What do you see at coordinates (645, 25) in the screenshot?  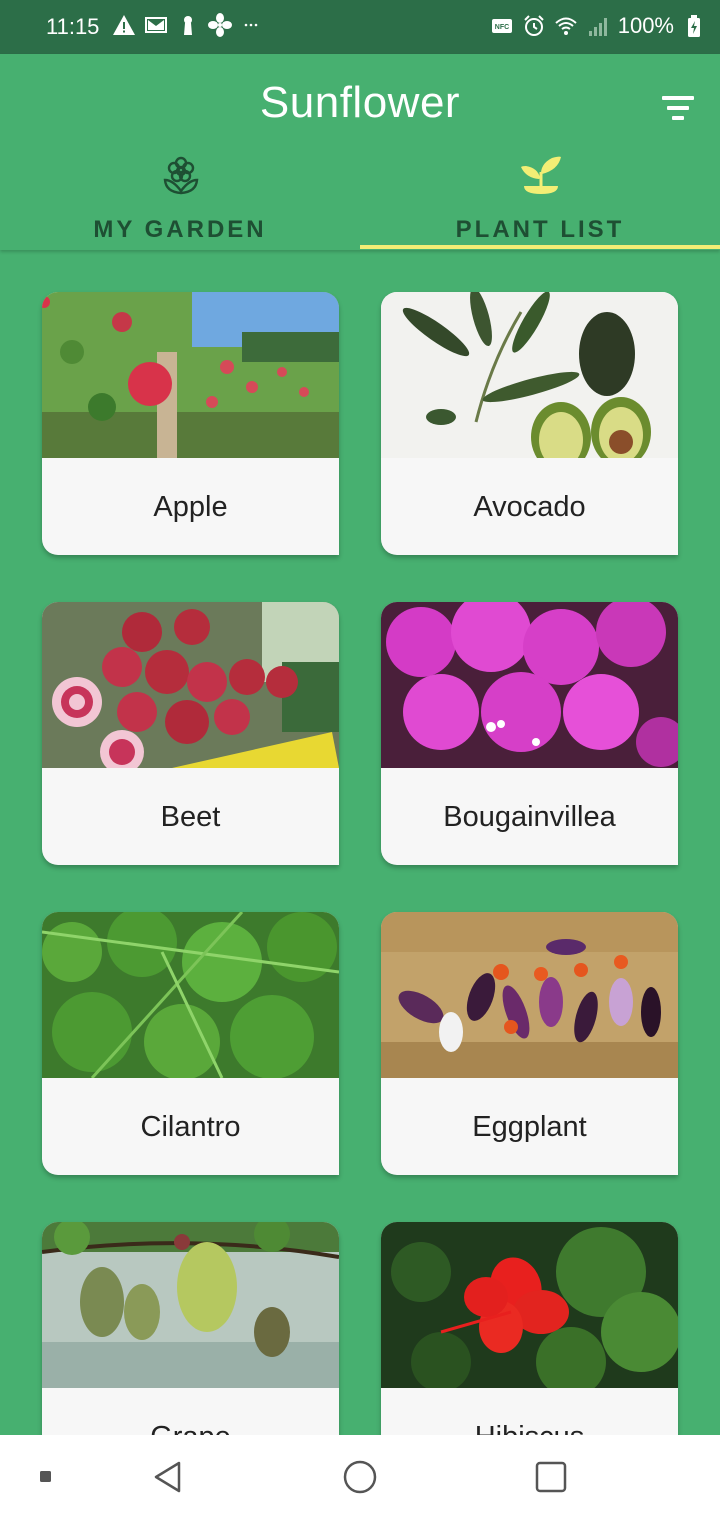 I see `battery-percent: 100%` at bounding box center [645, 25].